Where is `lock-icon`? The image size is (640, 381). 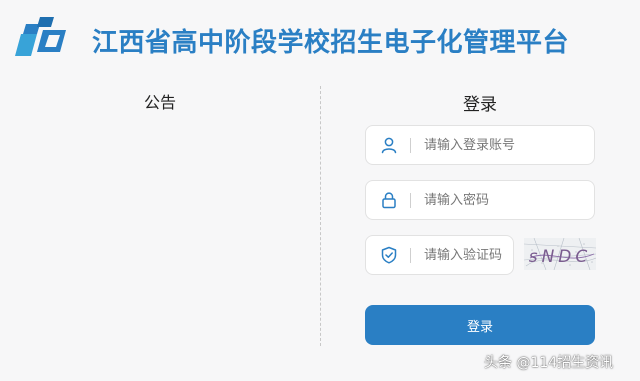 lock-icon is located at coordinates (389, 200).